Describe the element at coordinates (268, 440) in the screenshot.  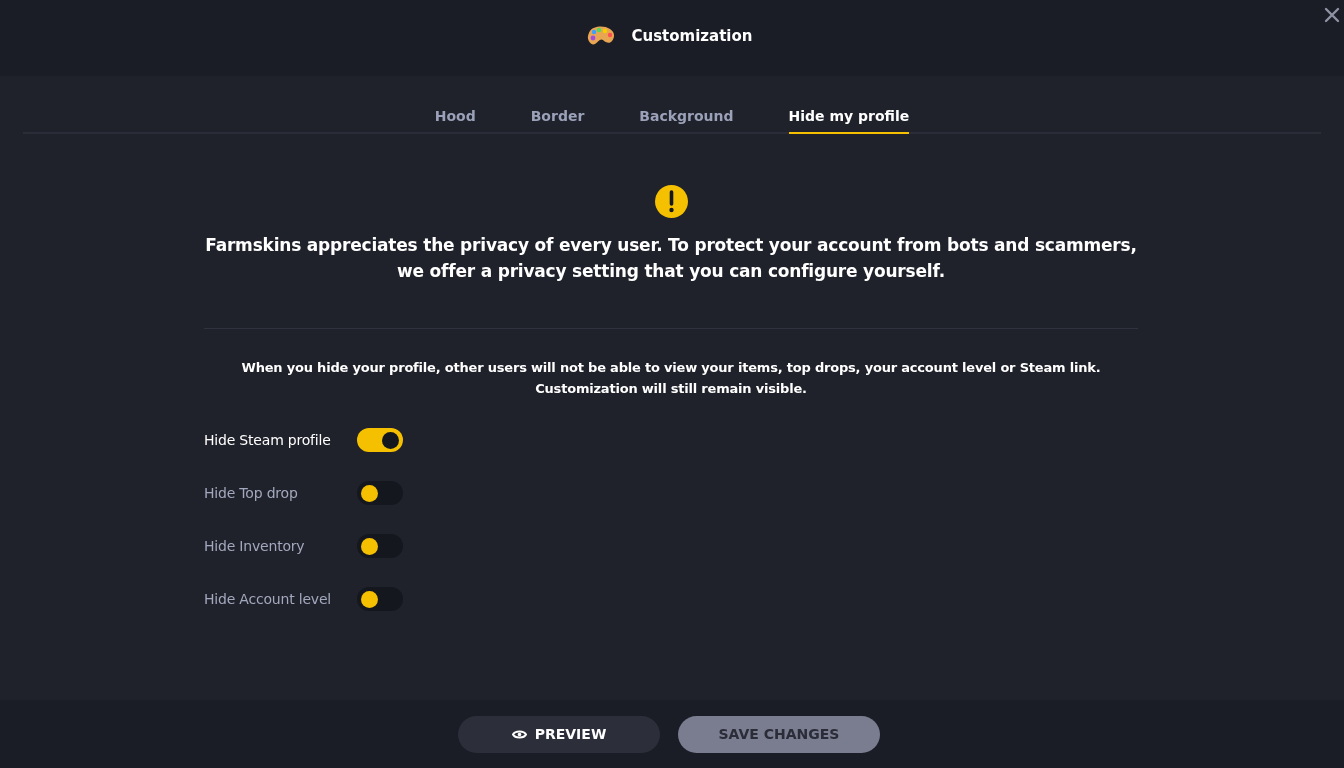
I see `toggle-label: Hide Steam profile` at that location.